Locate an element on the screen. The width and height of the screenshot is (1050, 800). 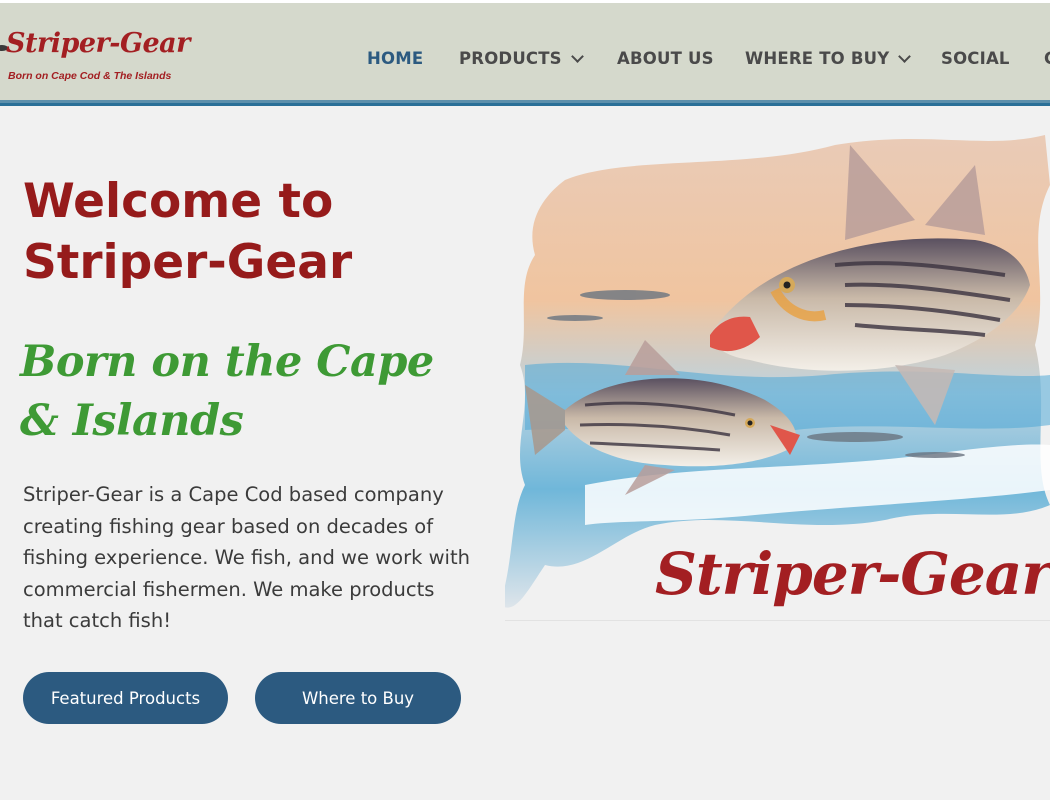
header-divider-highlight is located at coordinates (525, 101).